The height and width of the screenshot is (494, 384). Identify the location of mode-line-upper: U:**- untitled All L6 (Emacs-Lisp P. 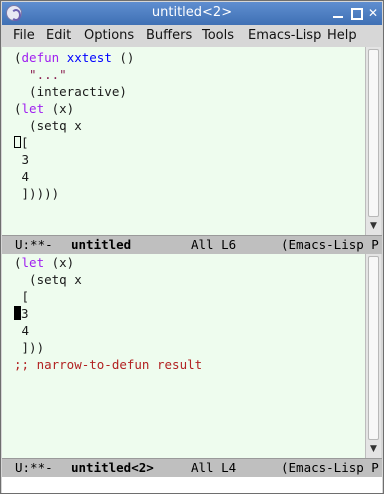
(192, 244).